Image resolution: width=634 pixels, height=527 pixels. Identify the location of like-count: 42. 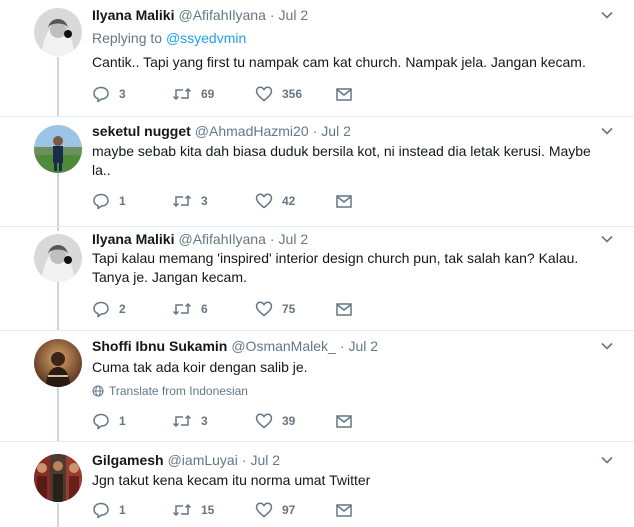
(289, 201).